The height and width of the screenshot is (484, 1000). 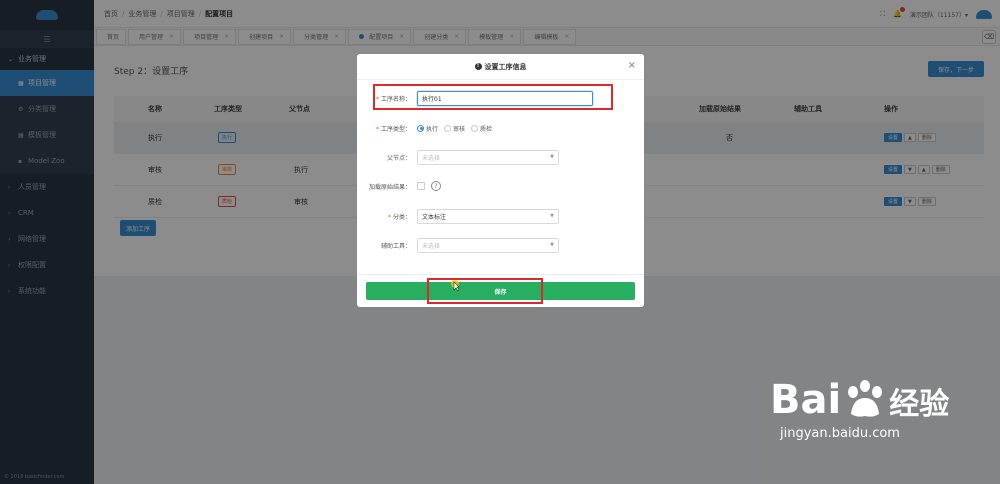 I want to click on modal-title: 设置工序信息, so click(x=505, y=66).